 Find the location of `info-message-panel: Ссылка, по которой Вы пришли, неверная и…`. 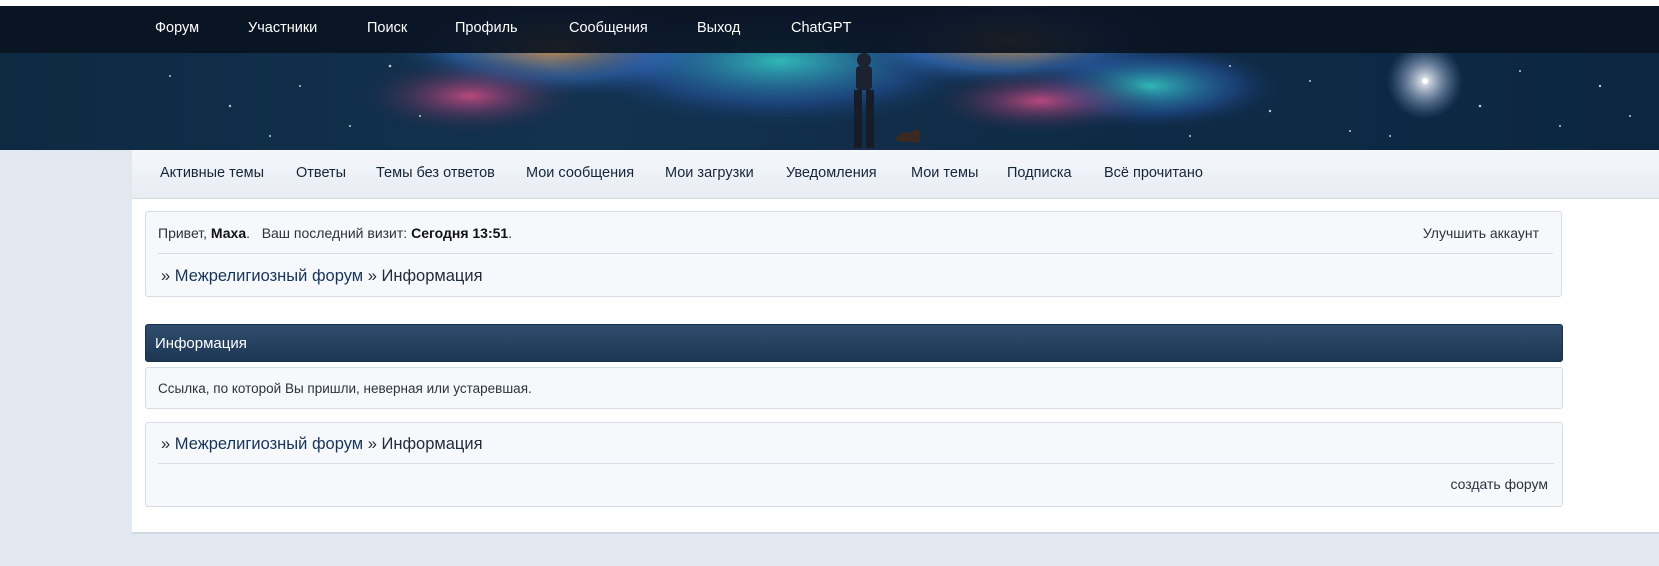

info-message-panel: Ссылка, по которой Вы пришли, неверная и… is located at coordinates (854, 388).